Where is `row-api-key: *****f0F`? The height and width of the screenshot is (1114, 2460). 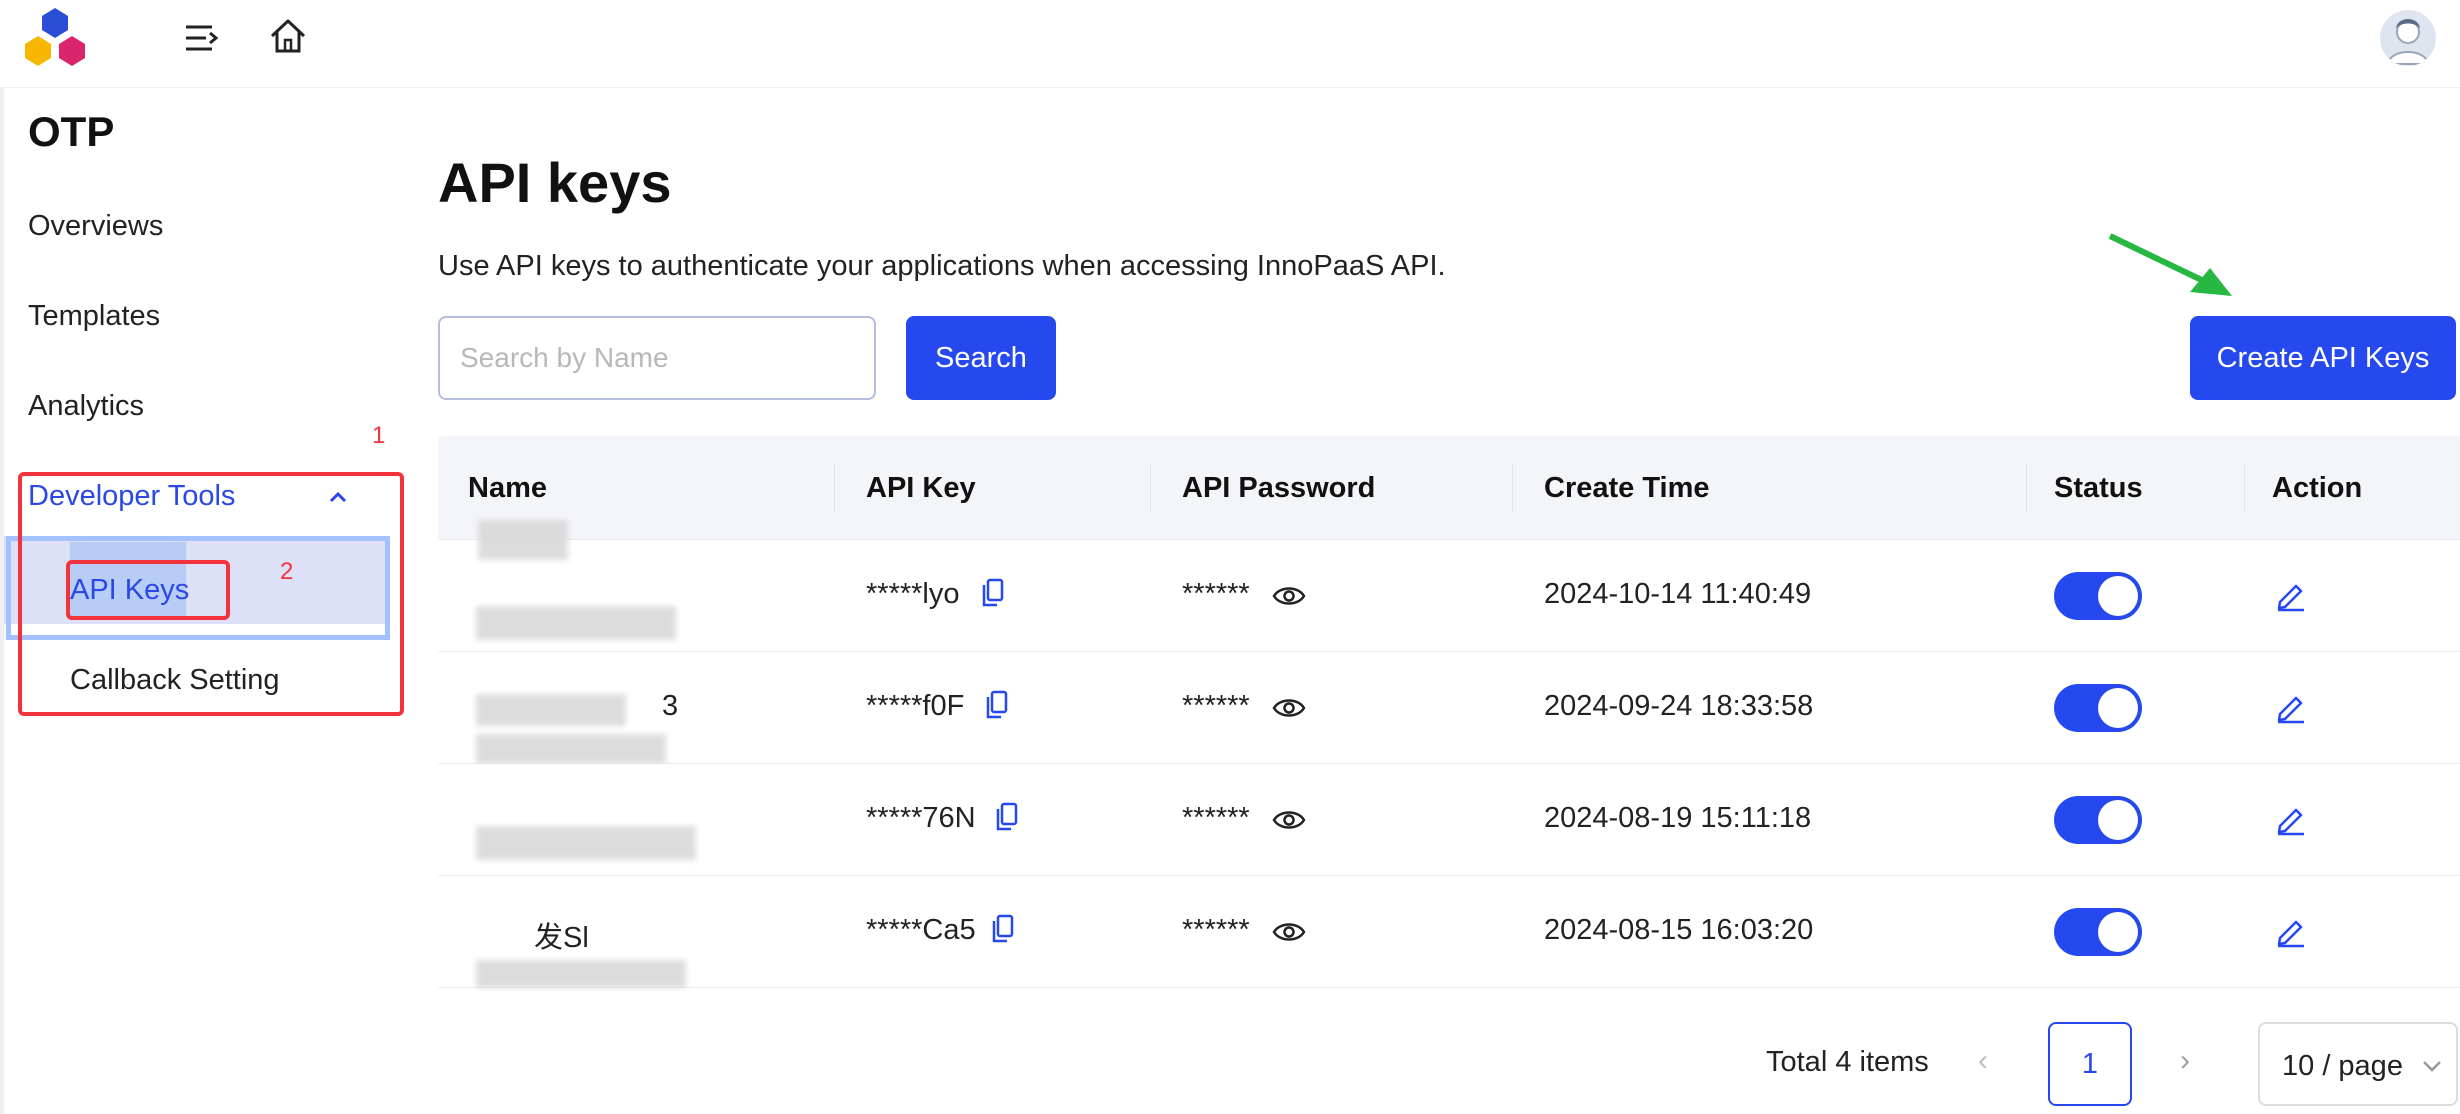
row-api-key: *****f0F is located at coordinates (915, 706).